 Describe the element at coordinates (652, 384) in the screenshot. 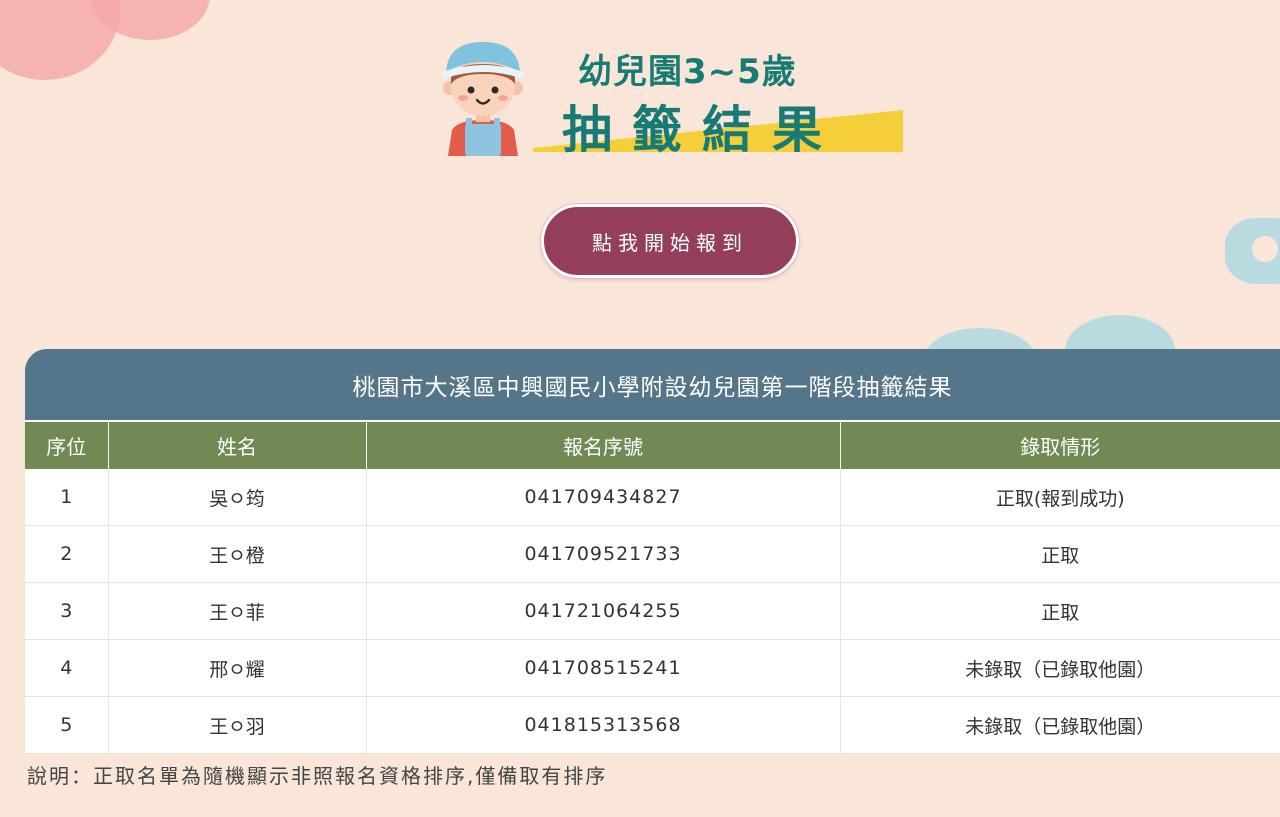

I see `results-title: 桃園市大溪區中興國民小學附設幼兒園第一階段抽籤結果` at that location.